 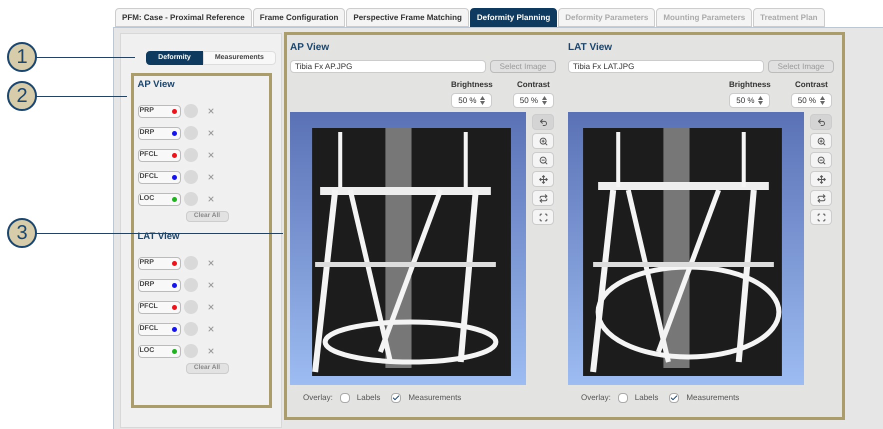 I want to click on callout-number: 2, so click(x=22, y=96).